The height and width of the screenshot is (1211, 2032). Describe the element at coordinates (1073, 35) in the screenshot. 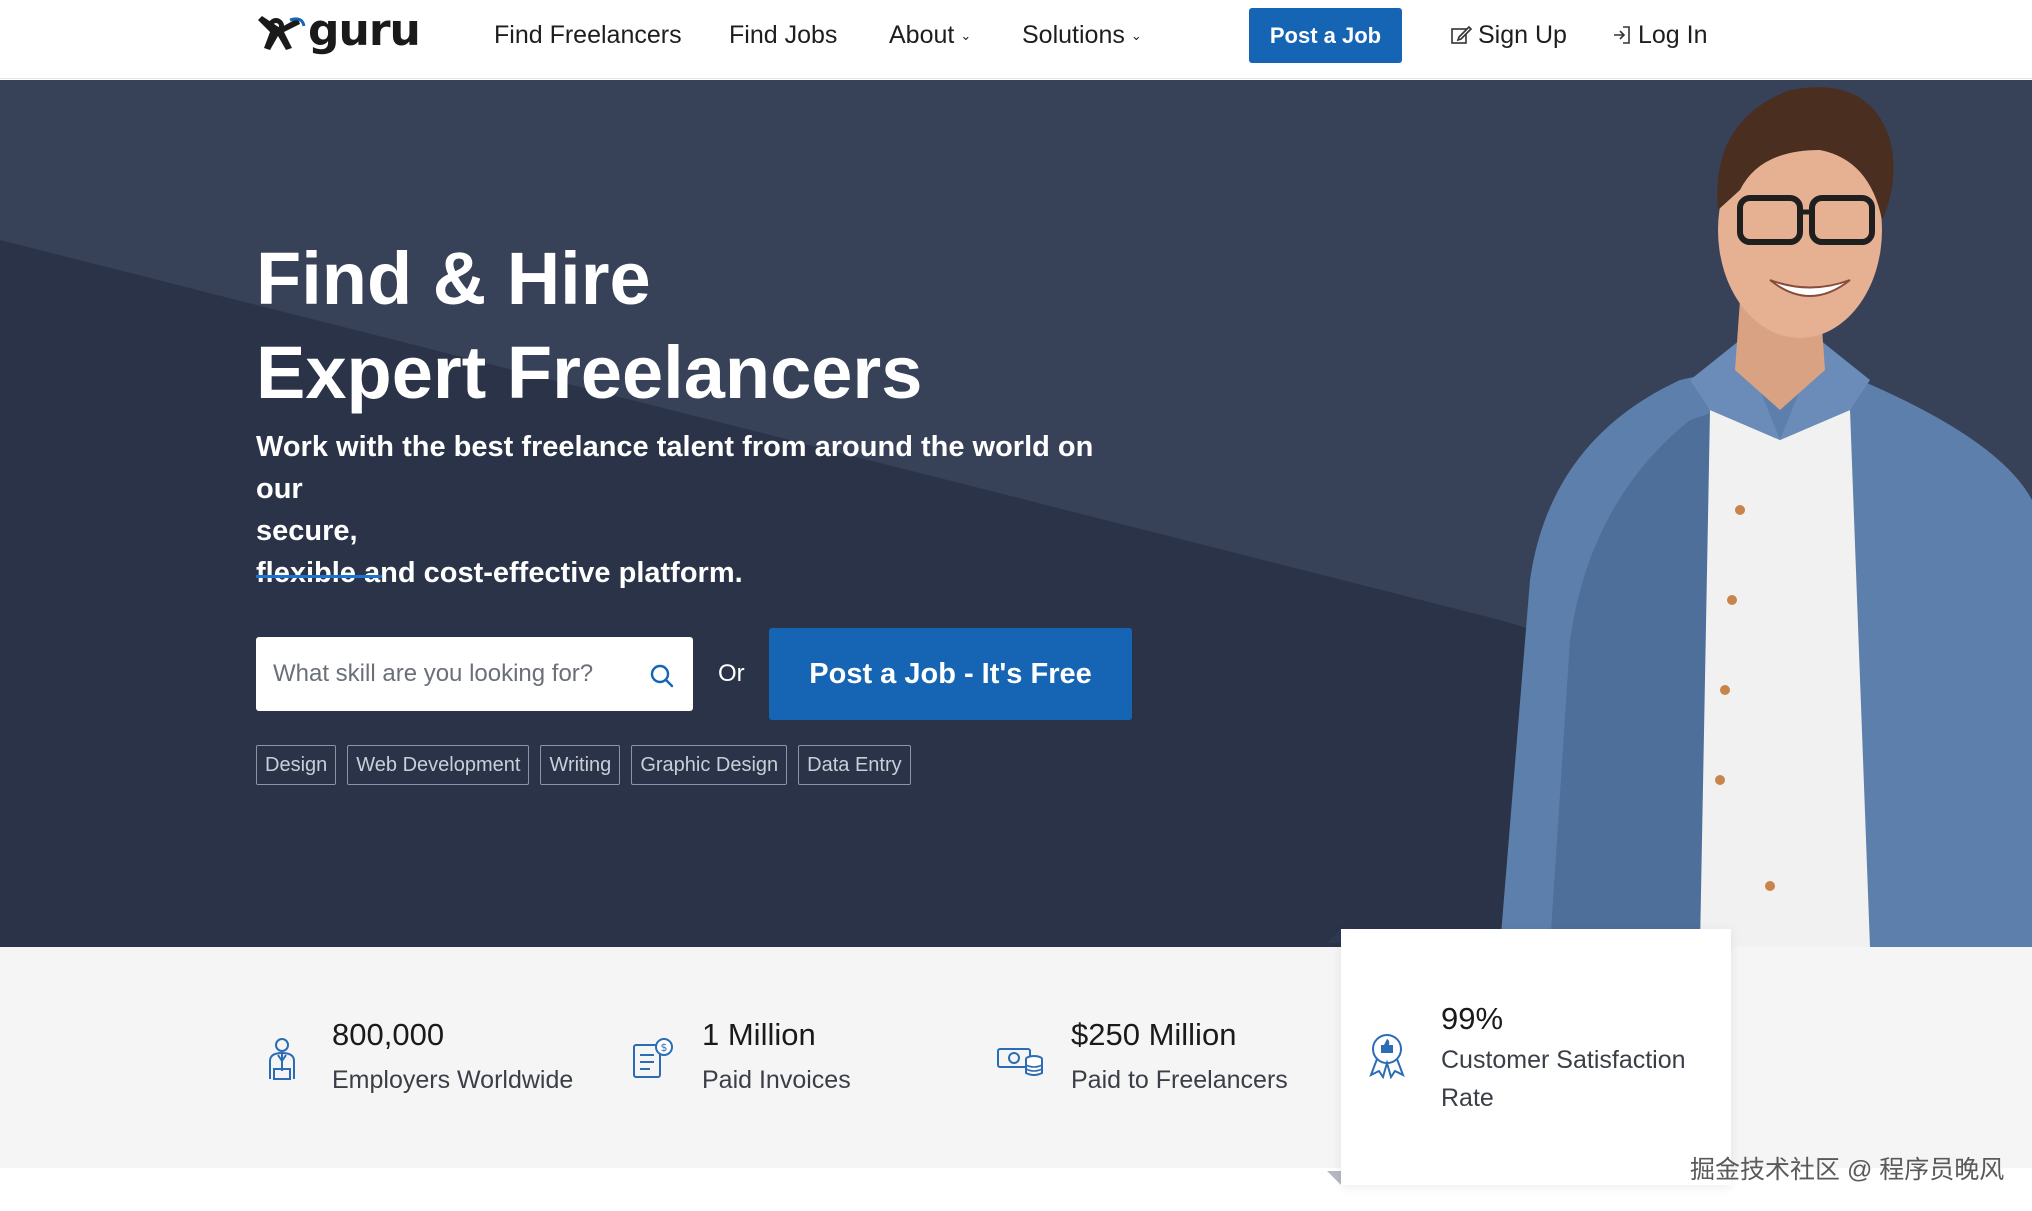

I see `nav-solutions-label: Solutions` at that location.